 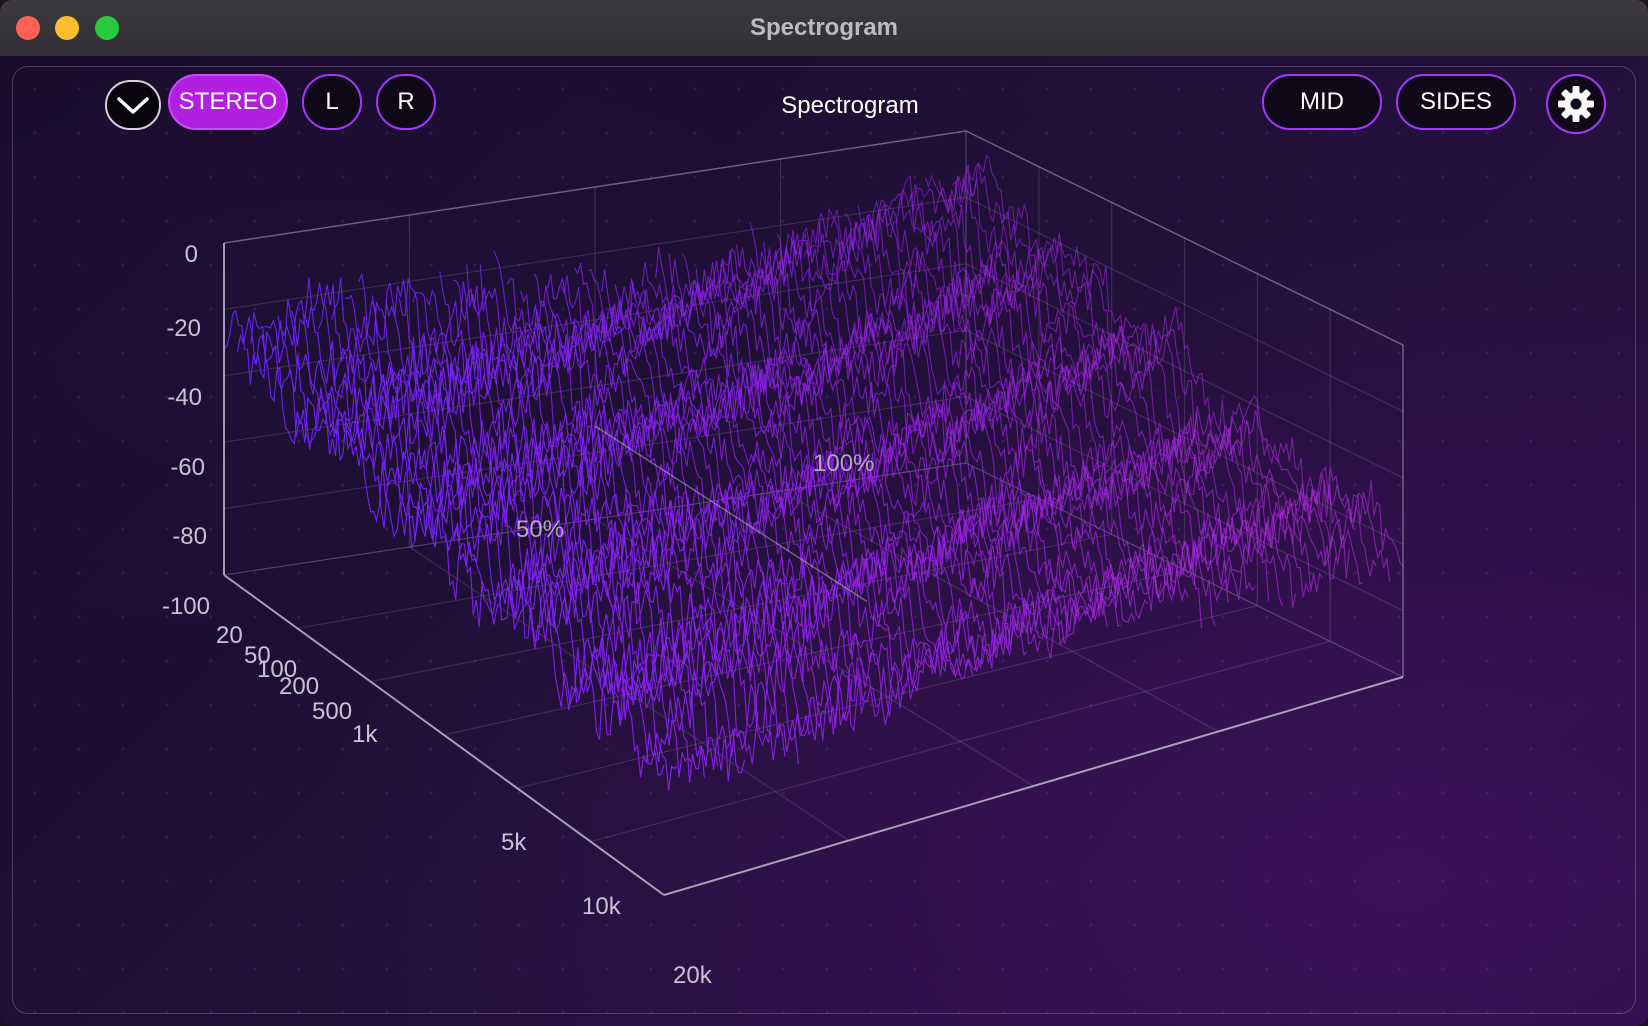 I want to click on db-tick-label: -100, so click(x=186, y=606).